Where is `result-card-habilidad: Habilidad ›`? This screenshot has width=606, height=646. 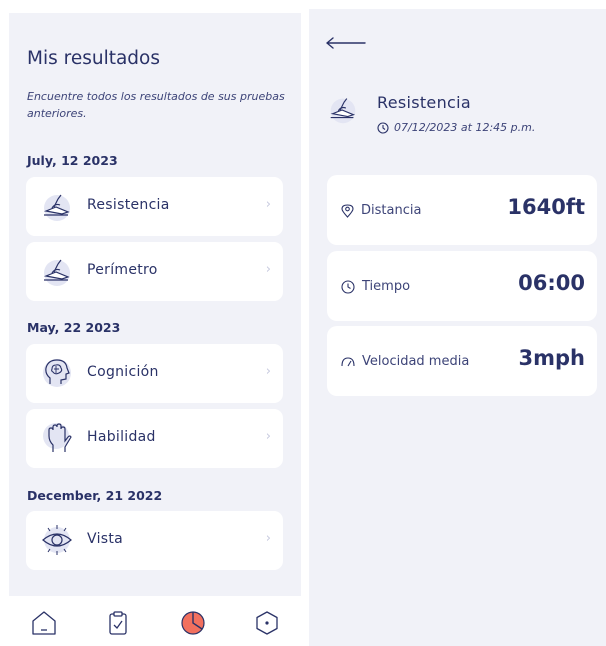
result-card-habilidad: Habilidad › is located at coordinates (154, 438).